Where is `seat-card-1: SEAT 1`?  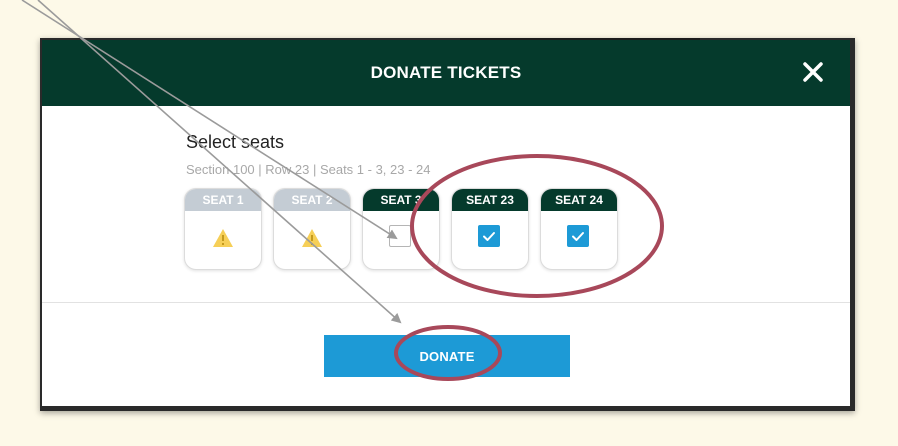 seat-card-1: SEAT 1 is located at coordinates (223, 229).